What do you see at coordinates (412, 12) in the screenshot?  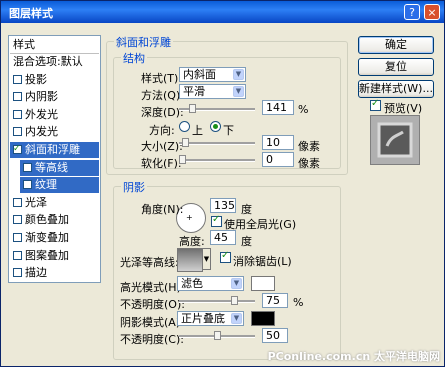 I see `help-icon: ?` at bounding box center [412, 12].